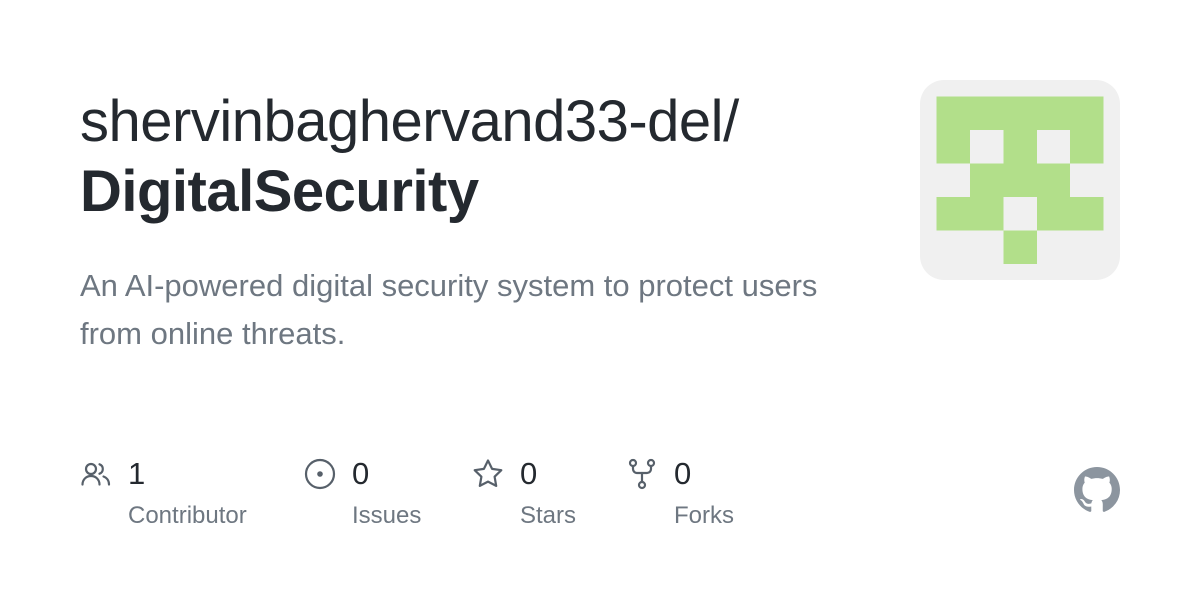  What do you see at coordinates (409, 121) in the screenshot?
I see `repository-owner: shervinbaghervand33-del/` at bounding box center [409, 121].